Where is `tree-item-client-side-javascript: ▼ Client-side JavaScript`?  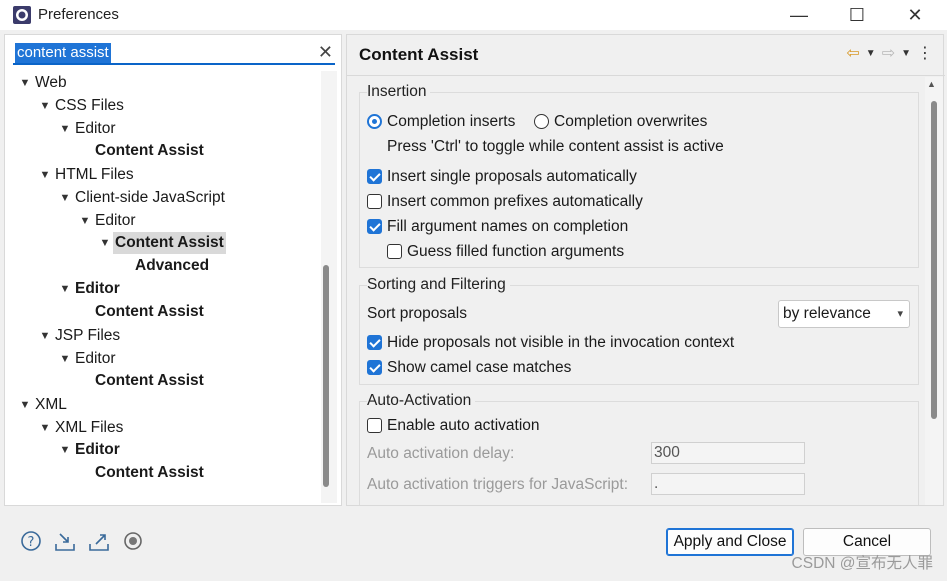 tree-item-client-side-javascript: ▼ Client-side JavaScript is located at coordinates (142, 198).